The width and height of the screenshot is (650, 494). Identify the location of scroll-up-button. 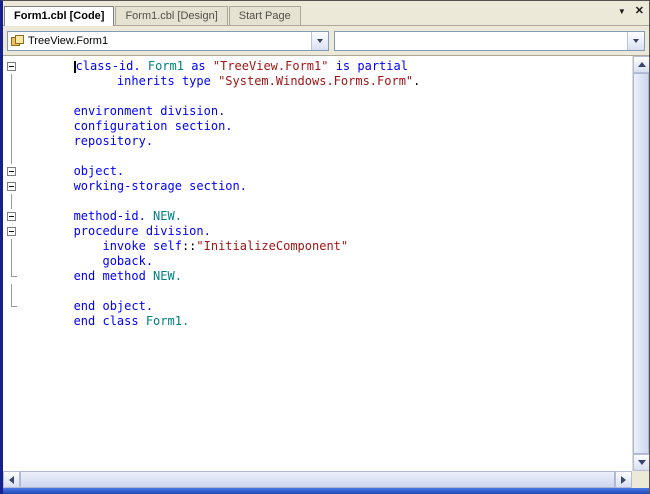
(641, 64).